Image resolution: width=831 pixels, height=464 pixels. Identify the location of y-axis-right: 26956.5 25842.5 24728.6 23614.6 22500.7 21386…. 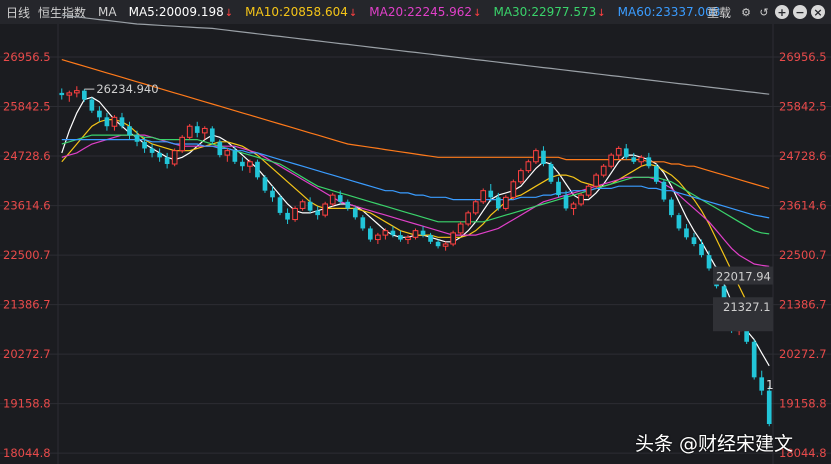
(803, 255).